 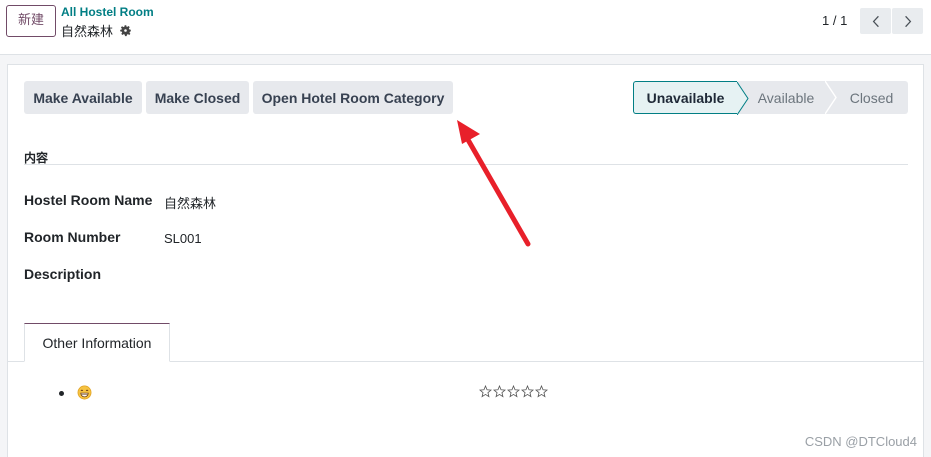 I want to click on status-stage-label: Unavailable, so click(x=685, y=97).